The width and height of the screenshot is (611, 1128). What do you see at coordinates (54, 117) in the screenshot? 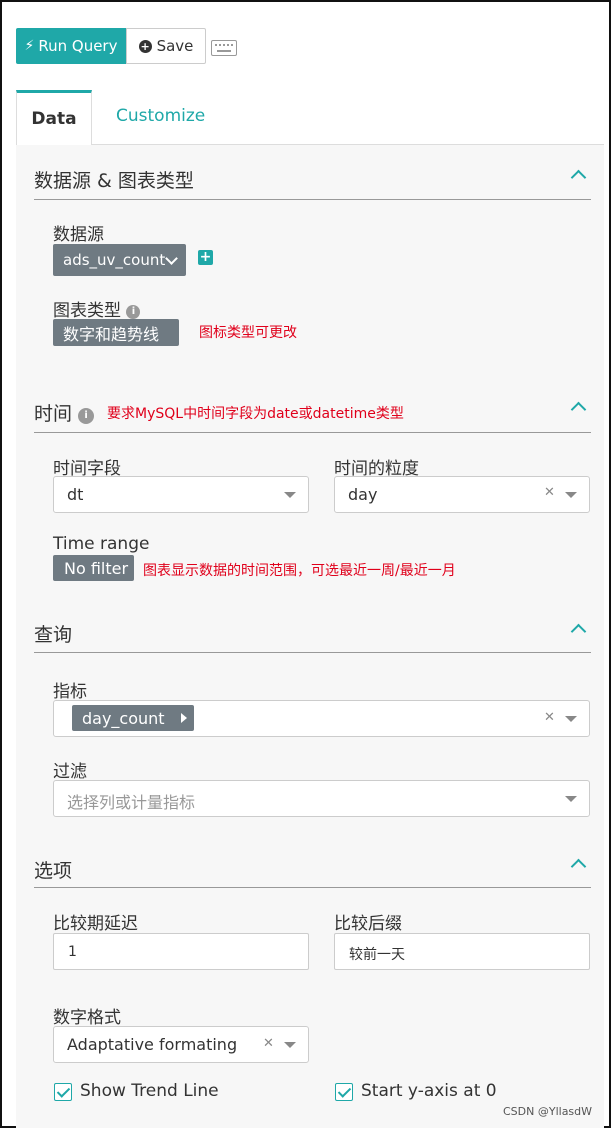
I see `tab-data: Data` at bounding box center [54, 117].